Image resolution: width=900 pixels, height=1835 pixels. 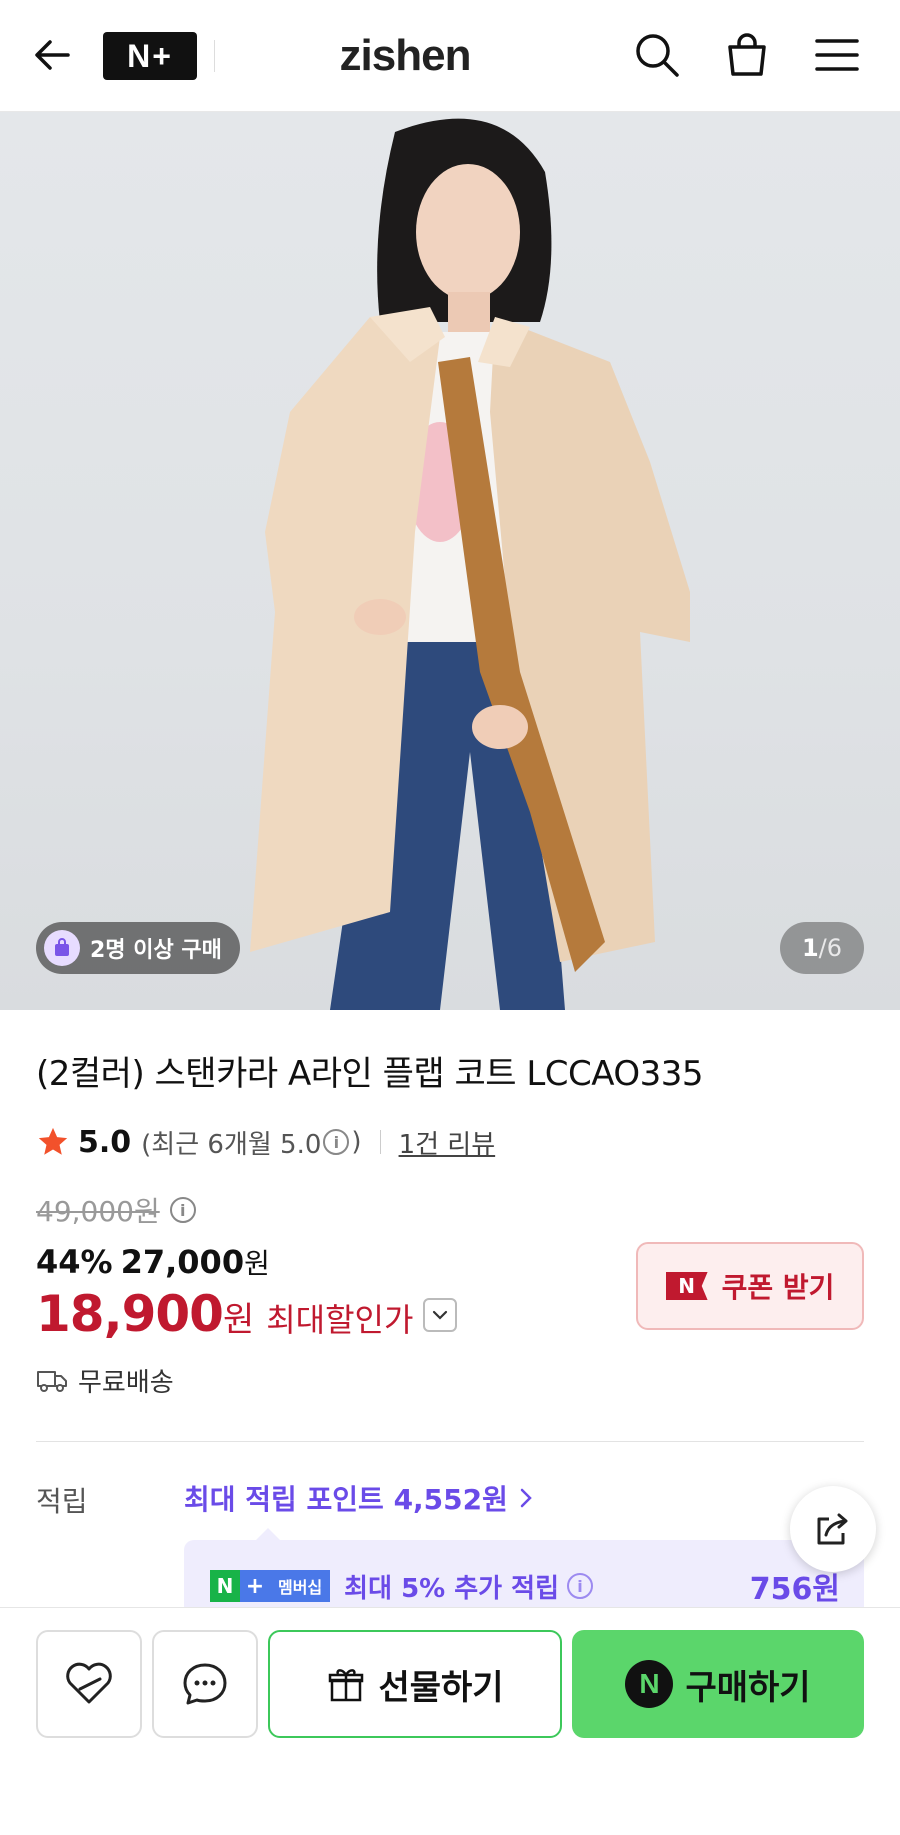 What do you see at coordinates (52, 1381) in the screenshot?
I see `truck-icon` at bounding box center [52, 1381].